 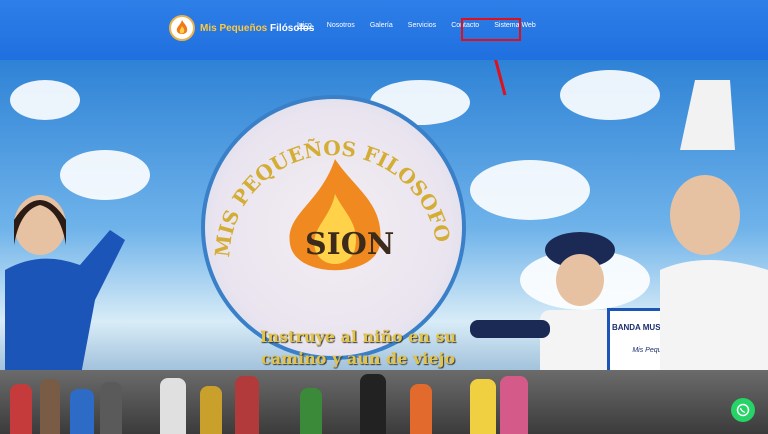 I want to click on crowd-of-children, so click(x=384, y=402).